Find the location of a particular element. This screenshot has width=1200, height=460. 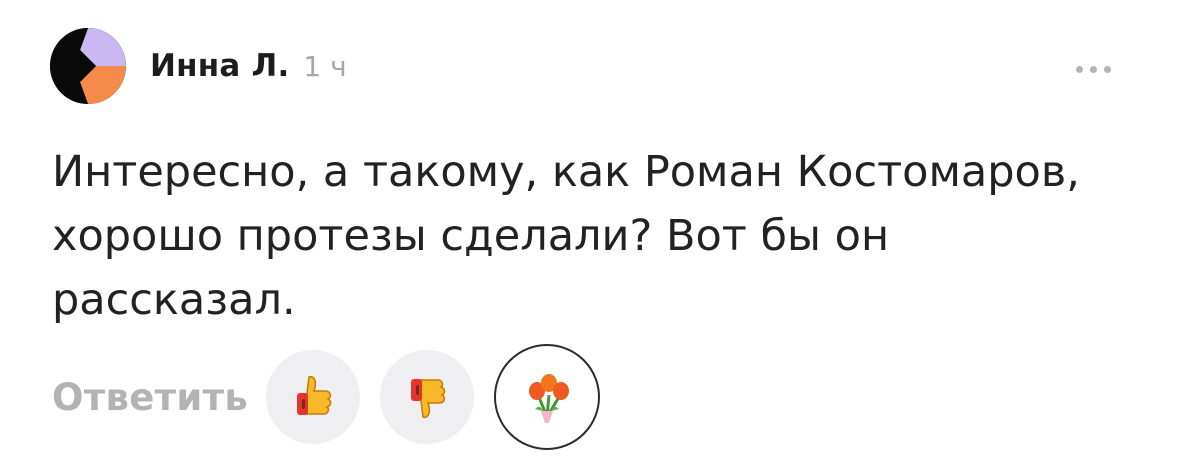

timestamp: 1 ч is located at coordinates (325, 66).